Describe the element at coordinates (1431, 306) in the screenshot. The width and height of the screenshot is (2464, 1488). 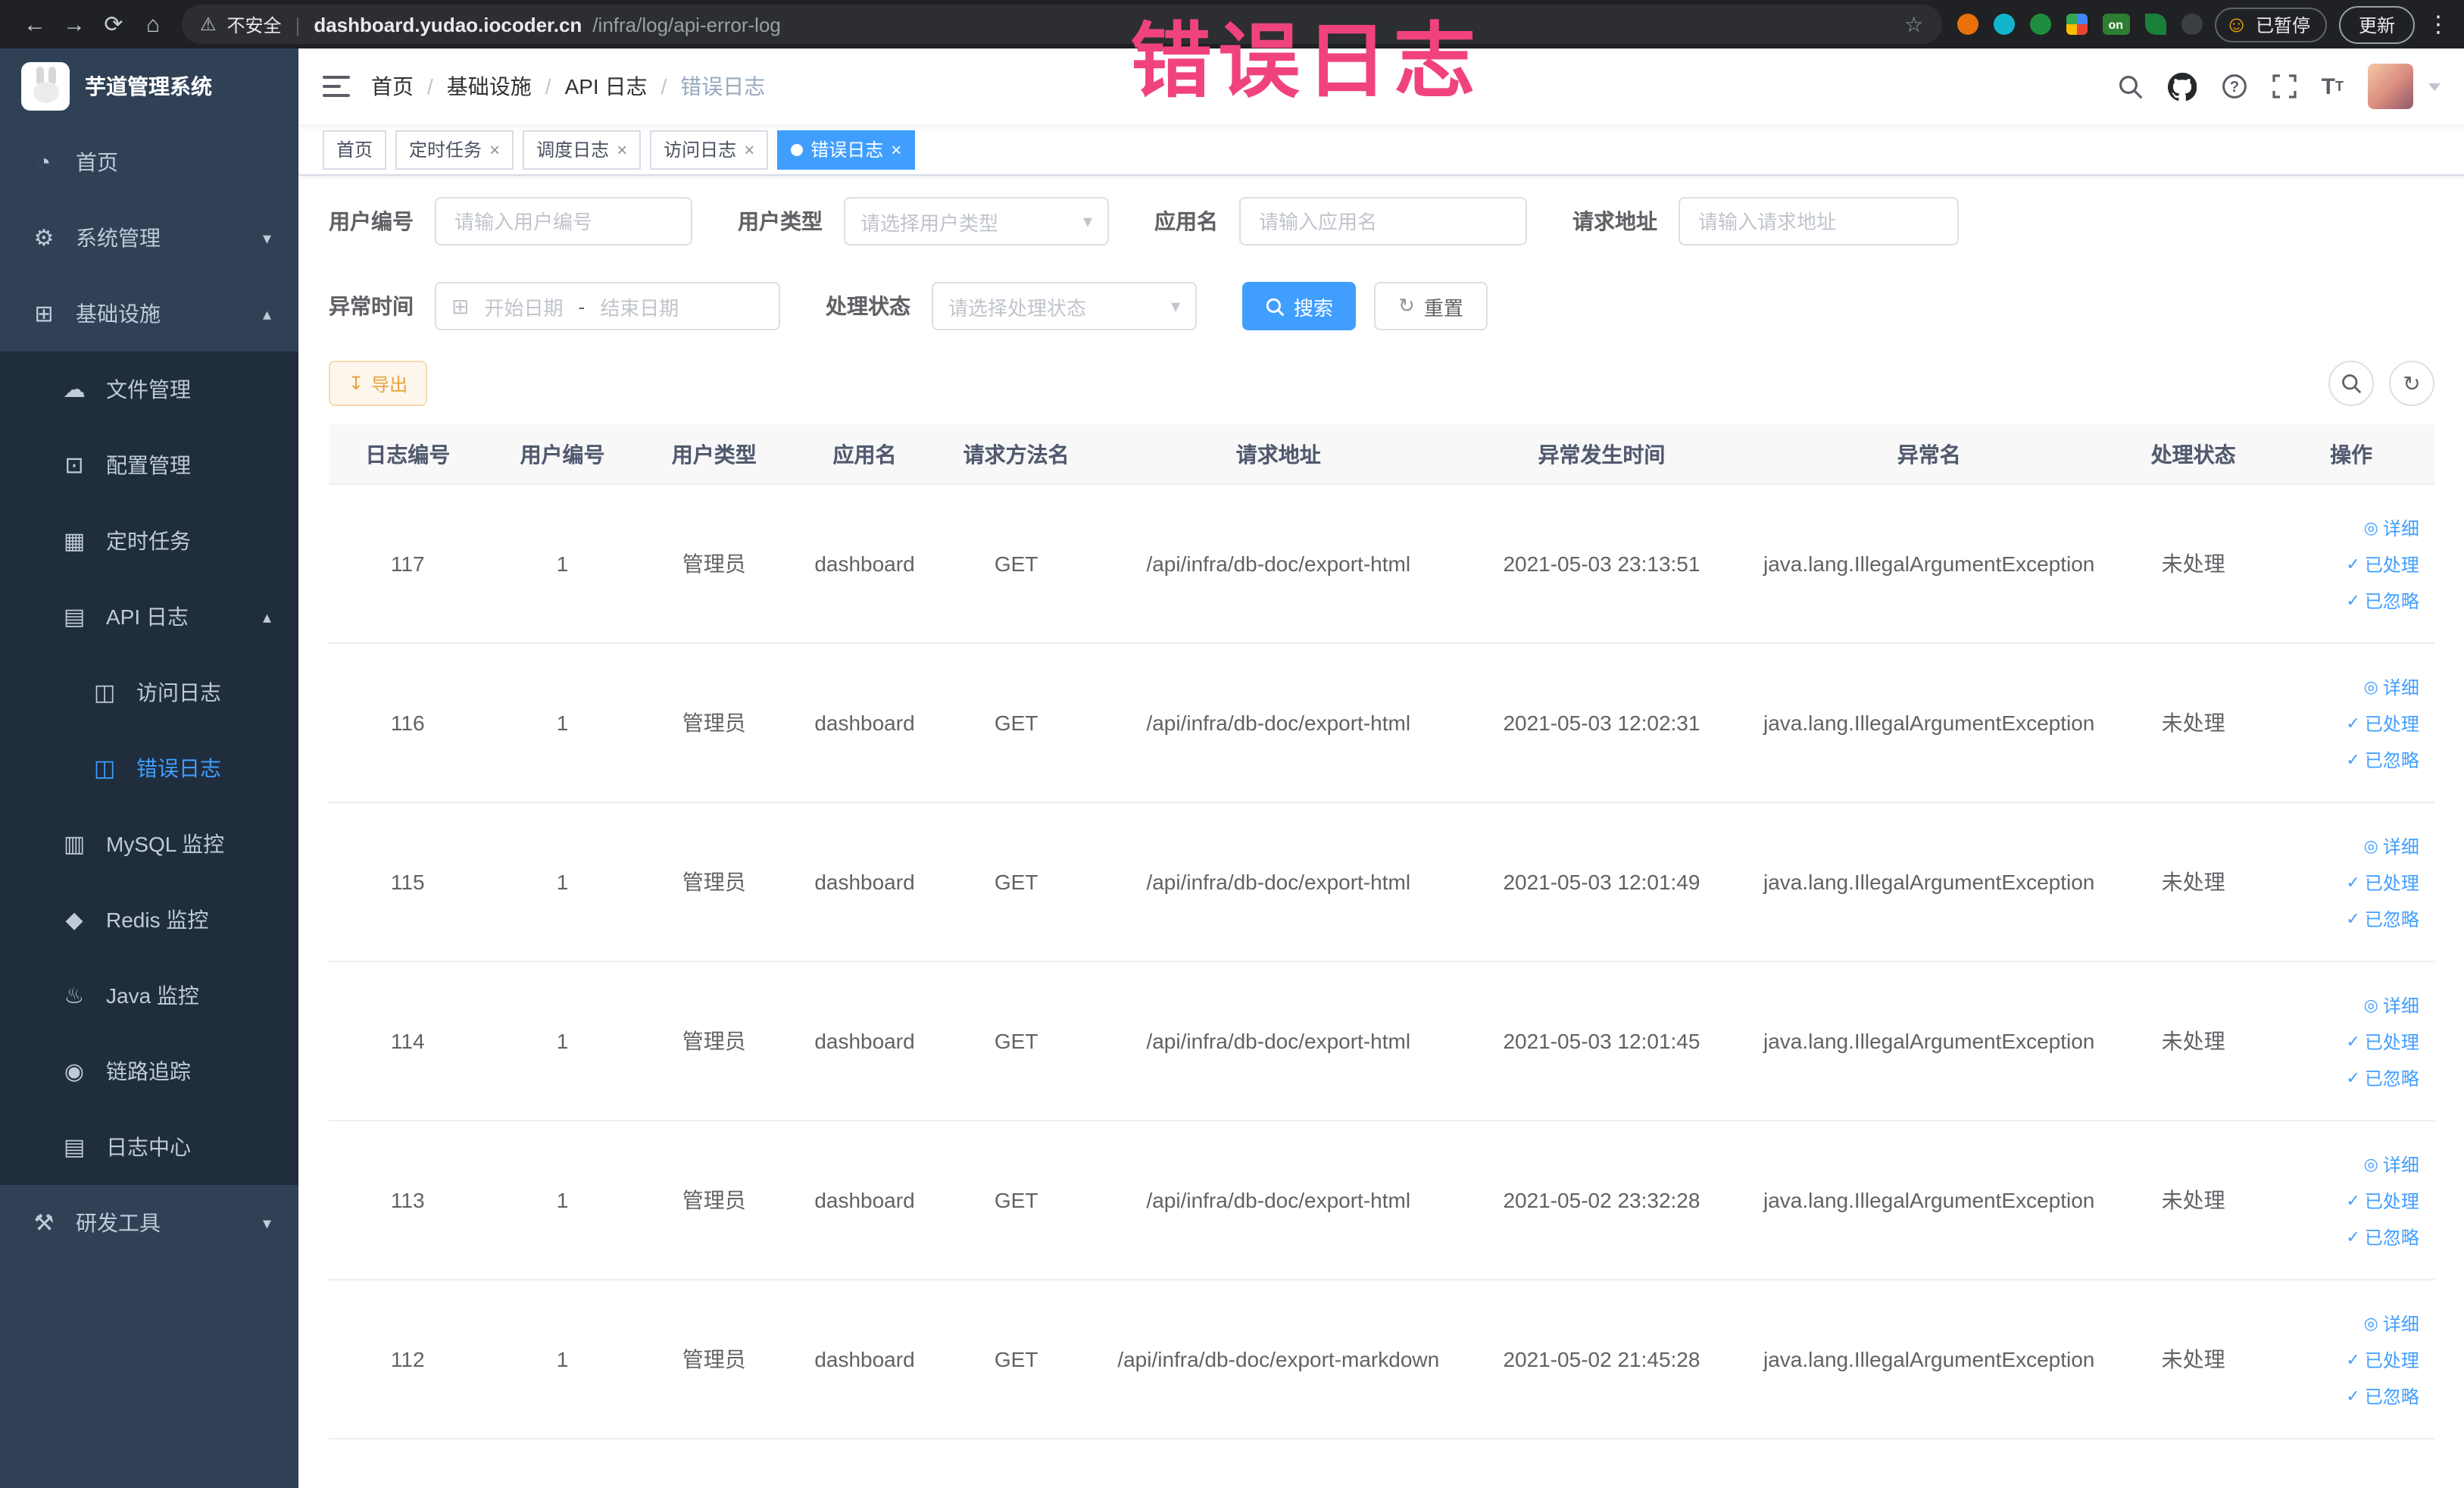
I see `reset-button: ↻ 重置` at that location.